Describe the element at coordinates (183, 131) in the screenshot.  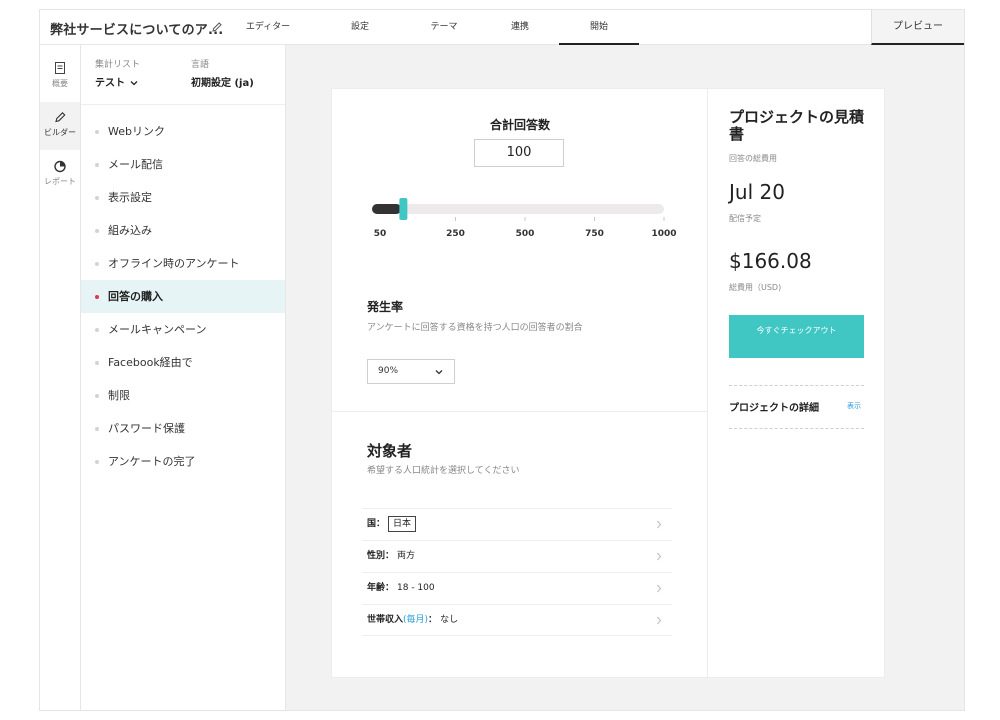
I see `menu-item-web-link: Webリンク` at that location.